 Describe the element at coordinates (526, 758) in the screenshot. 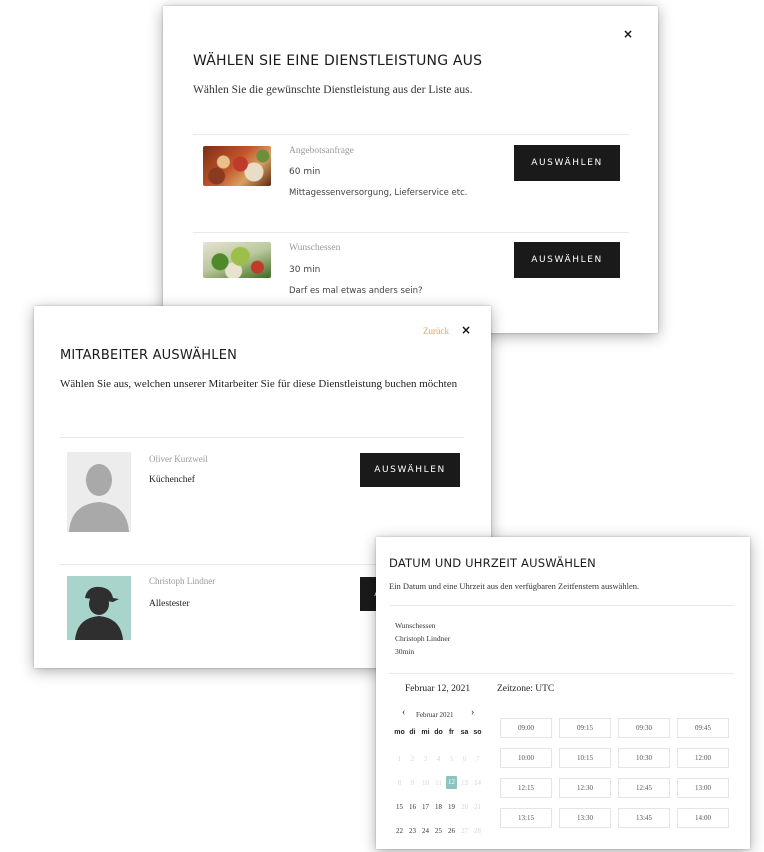

I see `time-slot: 10:00` at that location.